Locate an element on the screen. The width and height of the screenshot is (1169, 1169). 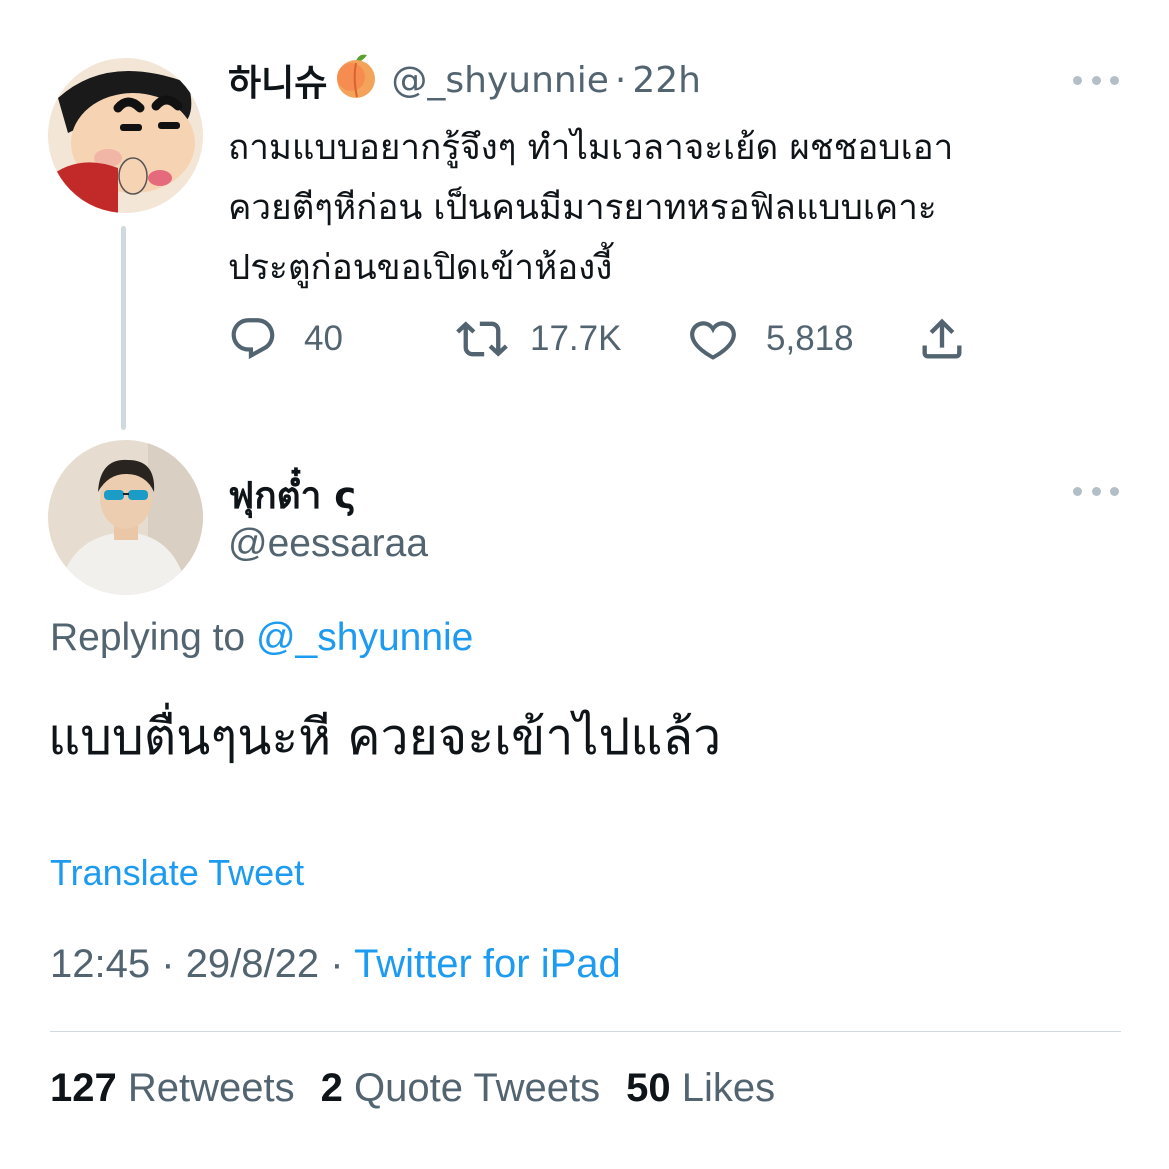
reply-avatar is located at coordinates (125, 517).